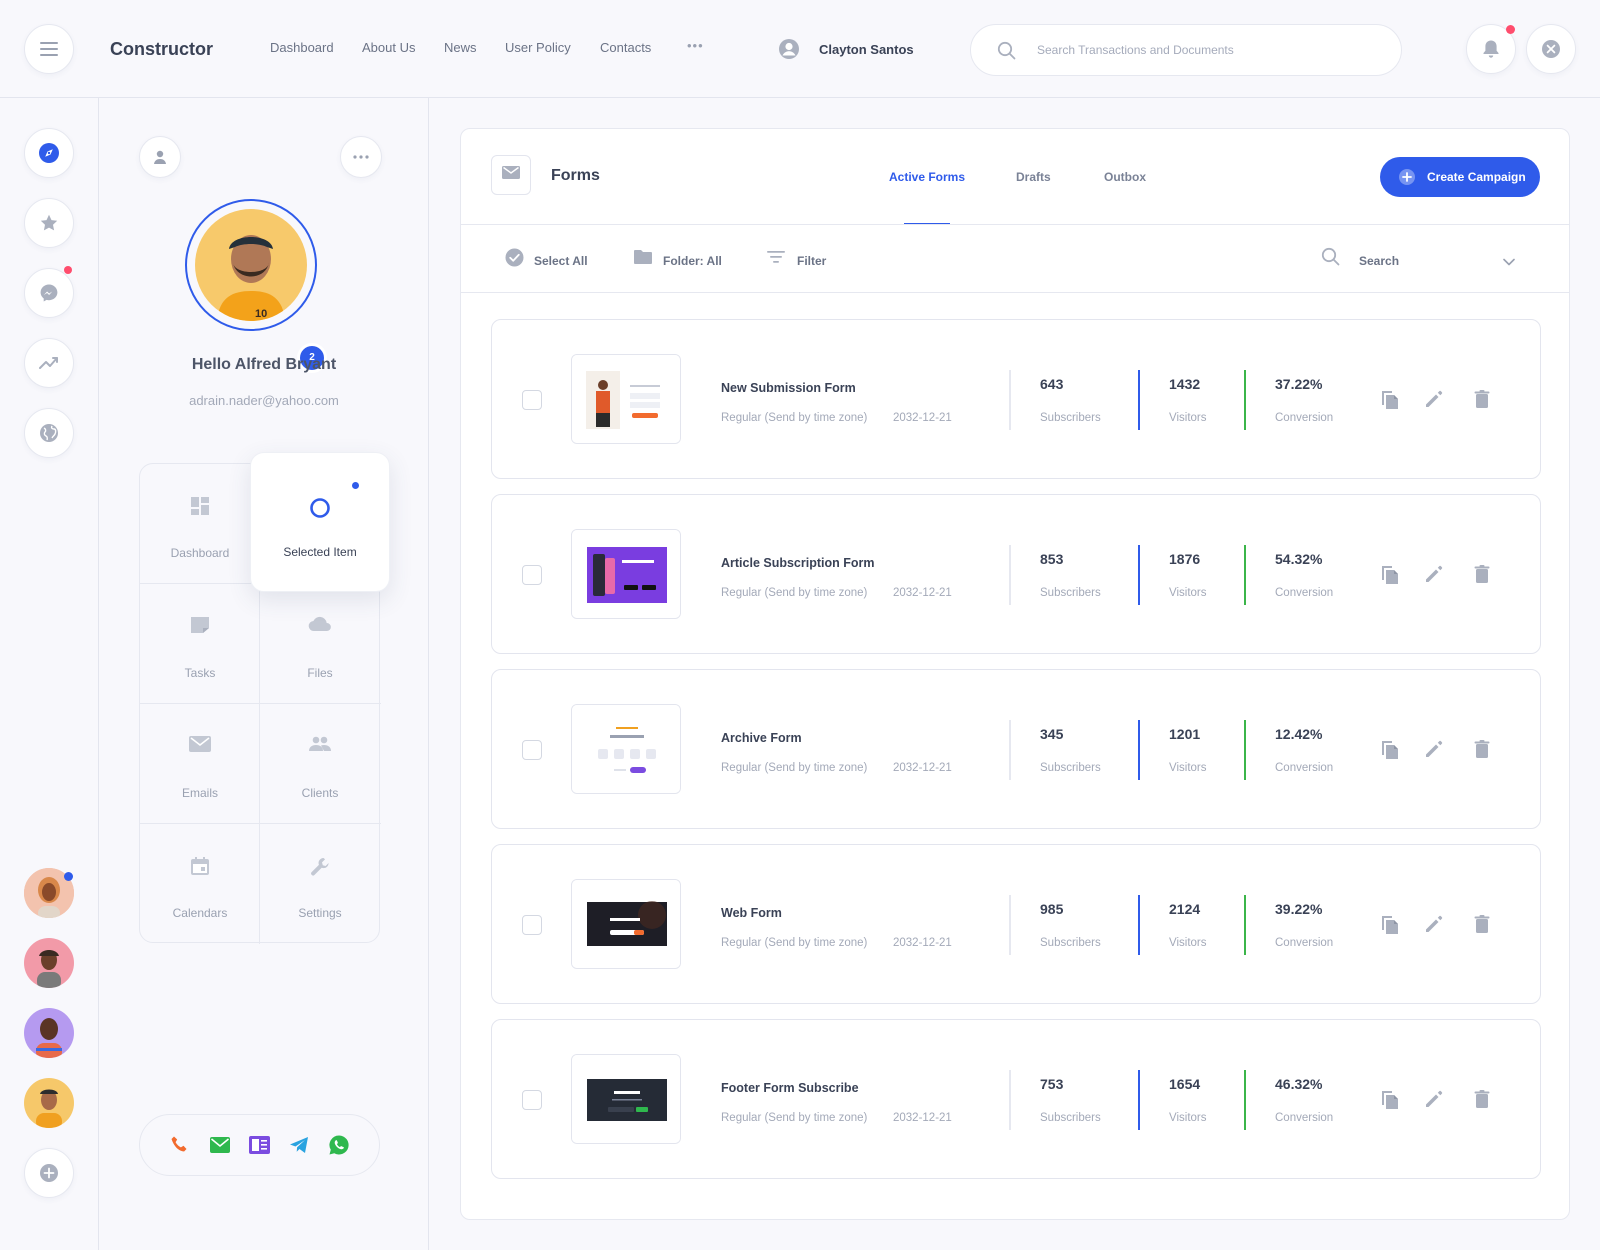 The width and height of the screenshot is (1600, 1250). I want to click on menu-dashboard: Dashboard, so click(200, 524).